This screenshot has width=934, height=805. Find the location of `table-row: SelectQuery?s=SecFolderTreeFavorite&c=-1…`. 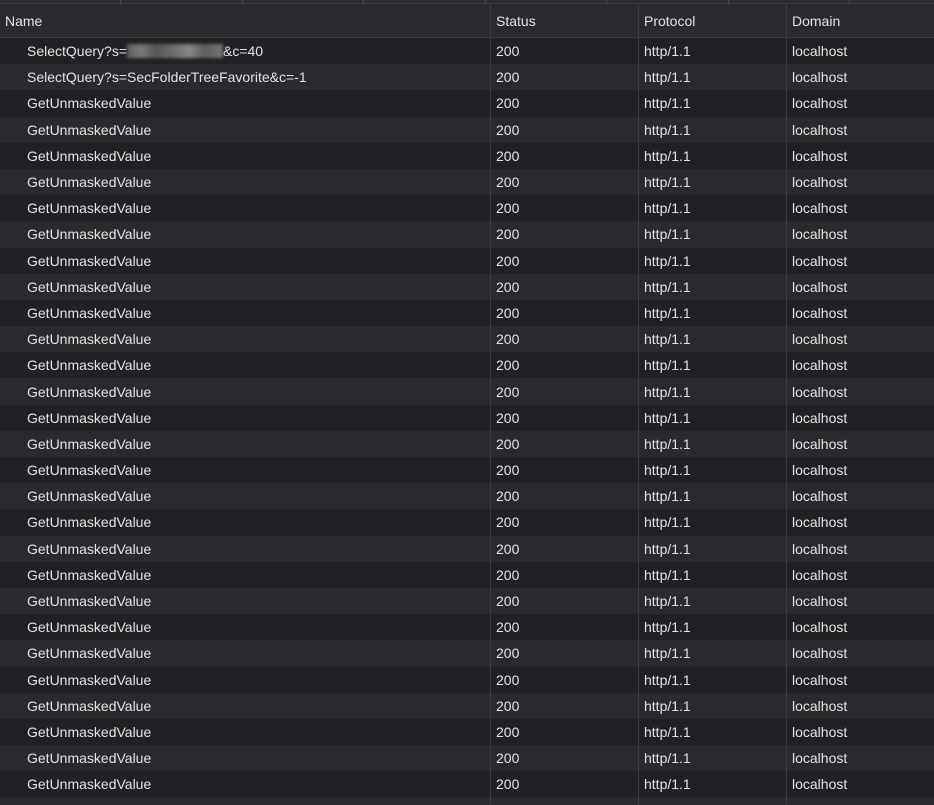

table-row: SelectQuery?s=SecFolderTreeFavorite&c=-1… is located at coordinates (467, 77).